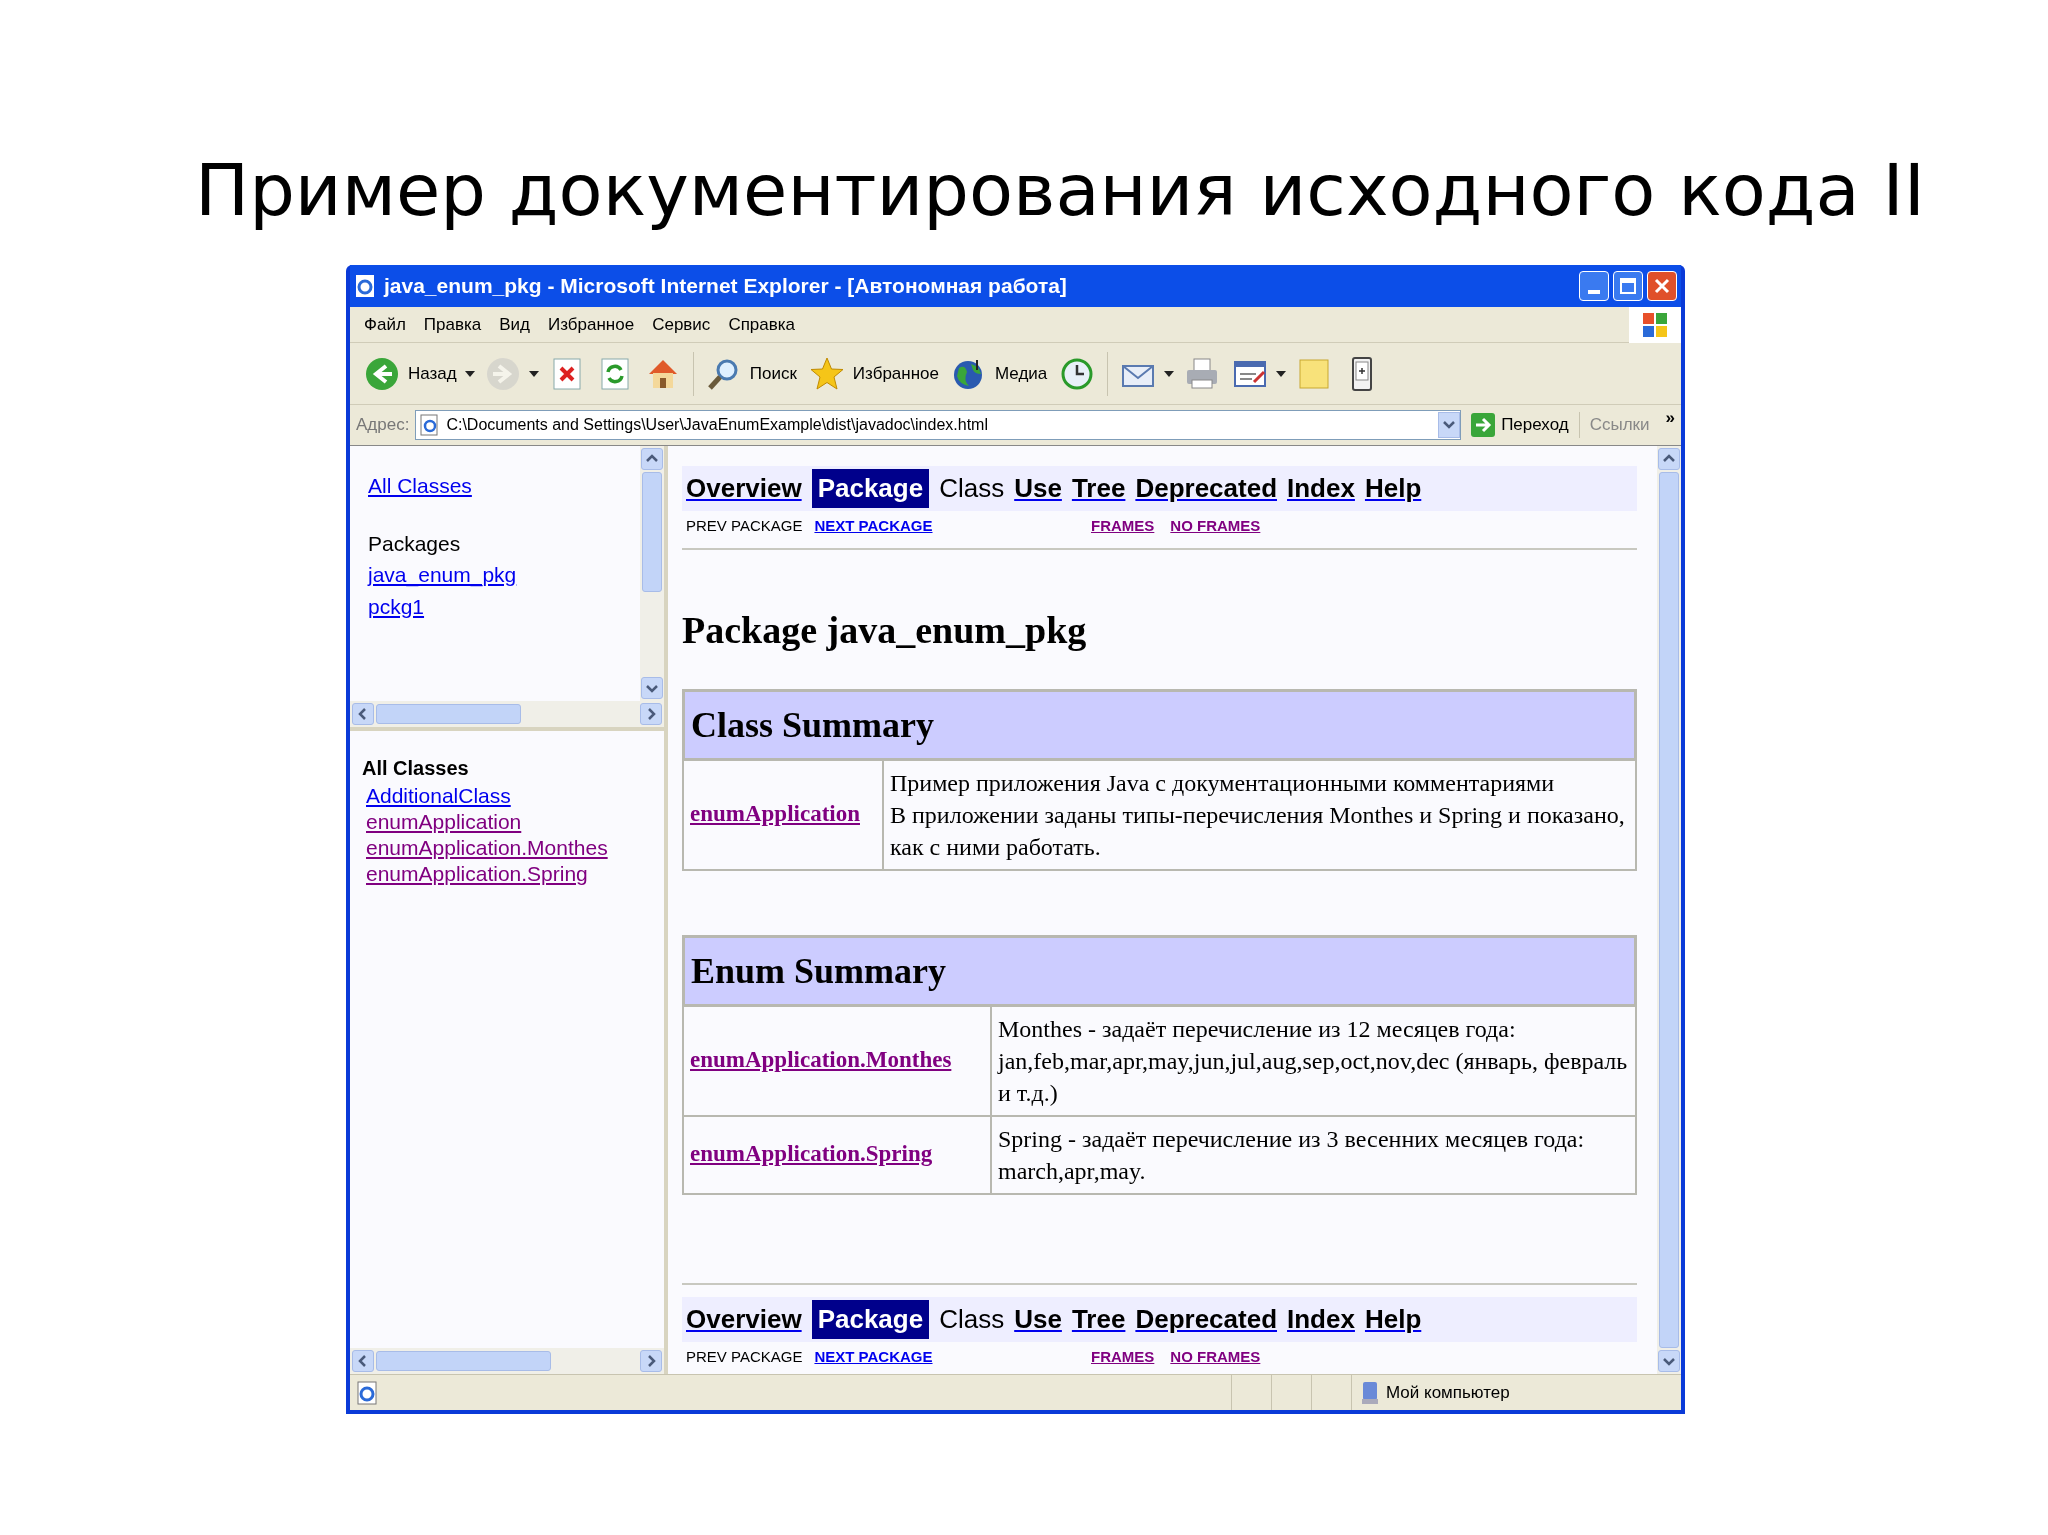  Describe the element at coordinates (396, 606) in the screenshot. I see `package-list-entry: pckg1` at that location.